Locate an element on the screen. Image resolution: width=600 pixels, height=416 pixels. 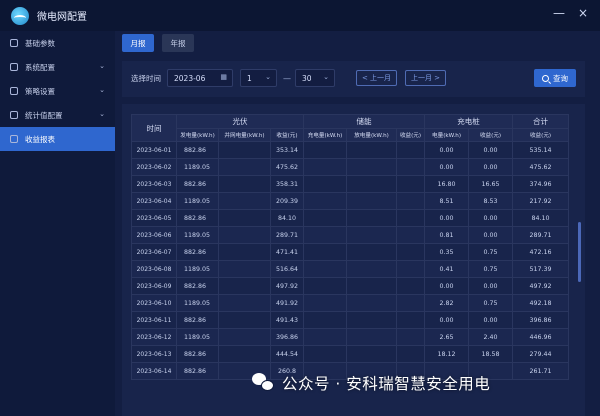
sidebar-item-income-report: 收益报表 is located at coordinates (57, 139).